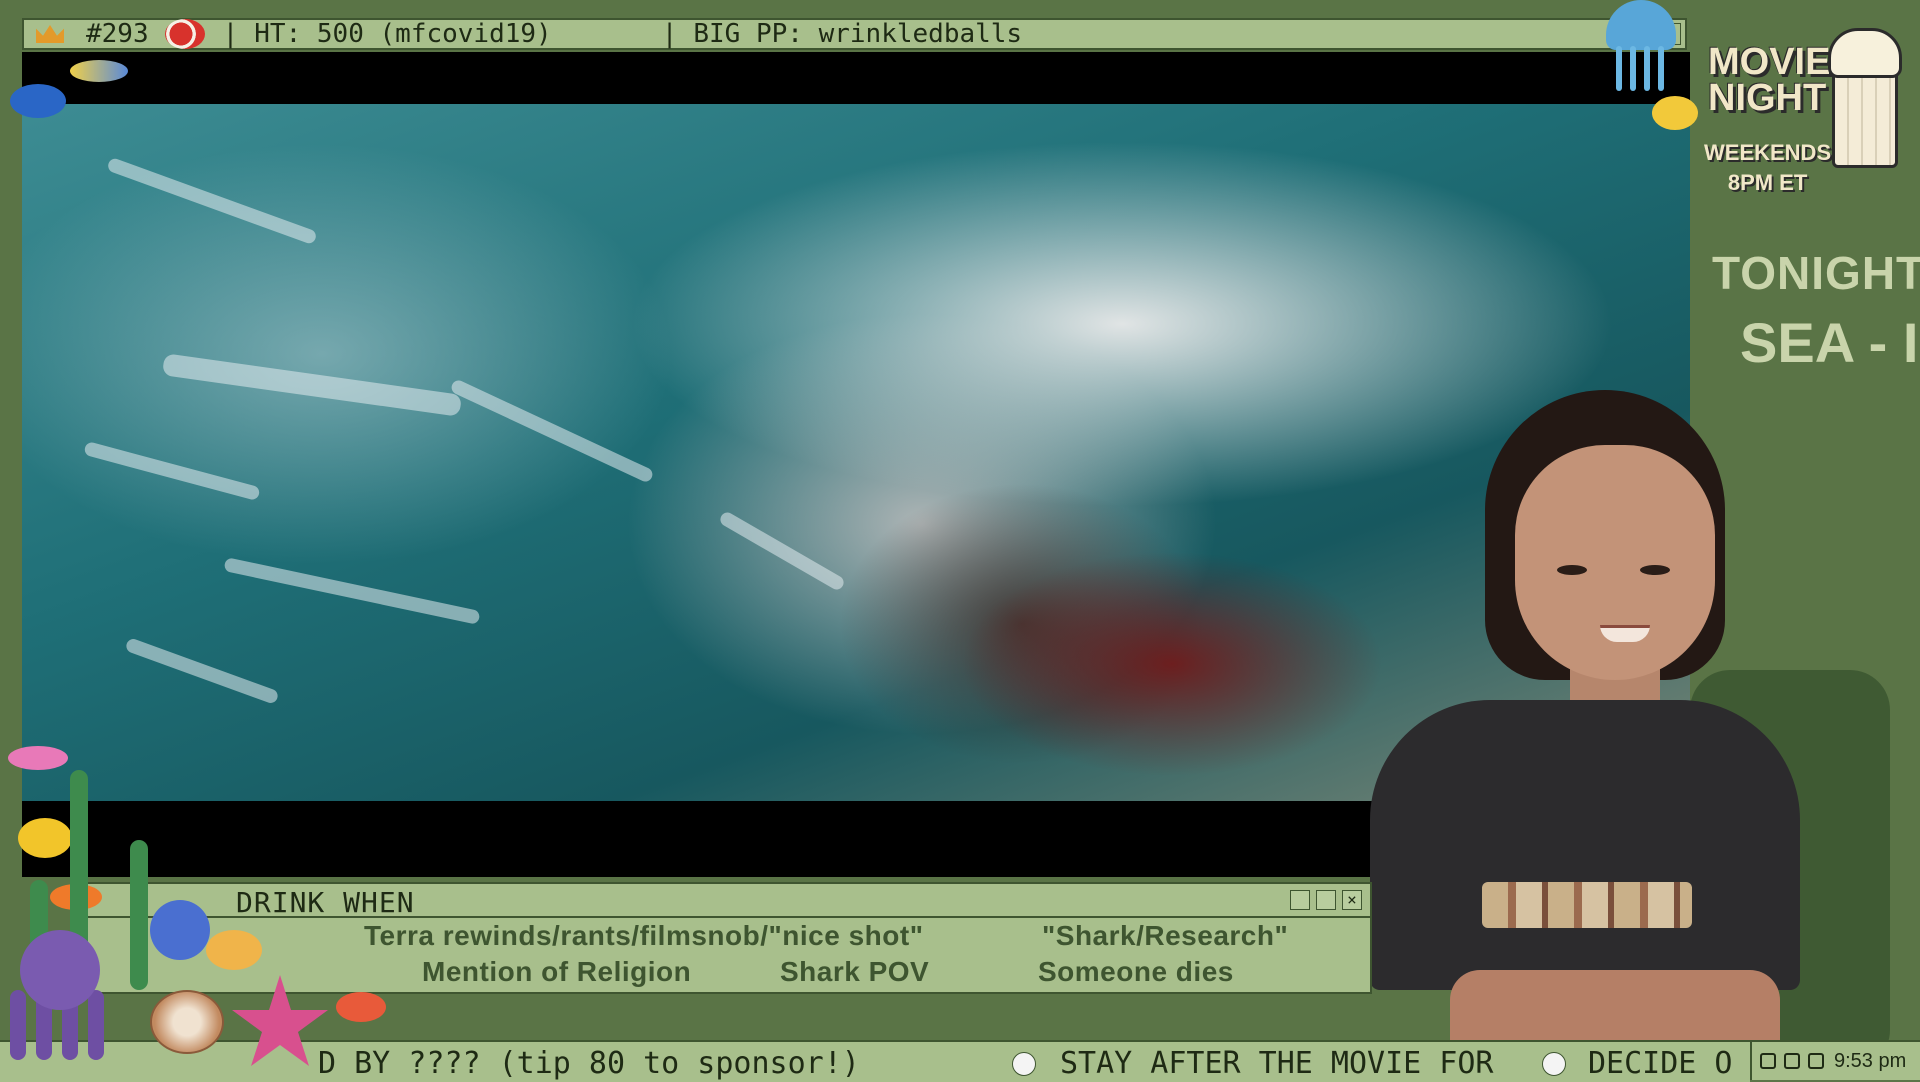 The height and width of the screenshot is (1082, 1920). I want to click on nautilus-shell-icon, so click(187, 1022).